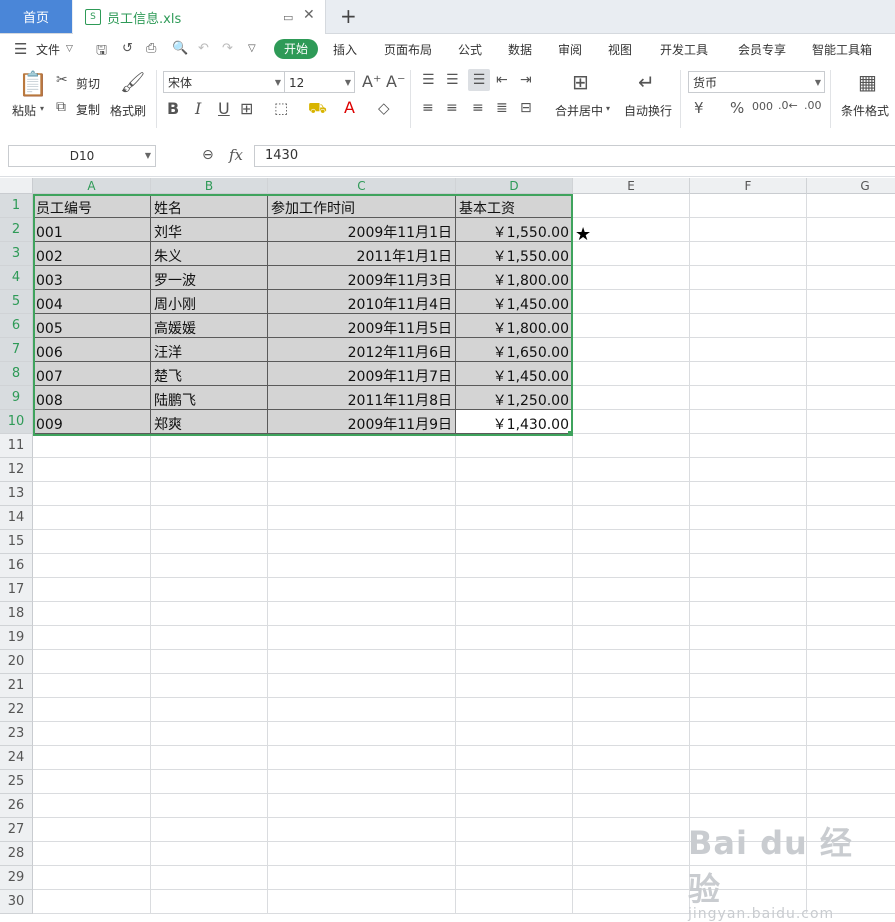 The width and height of the screenshot is (895, 922). What do you see at coordinates (345, 49) in the screenshot?
I see `menu-insert: 插入` at bounding box center [345, 49].